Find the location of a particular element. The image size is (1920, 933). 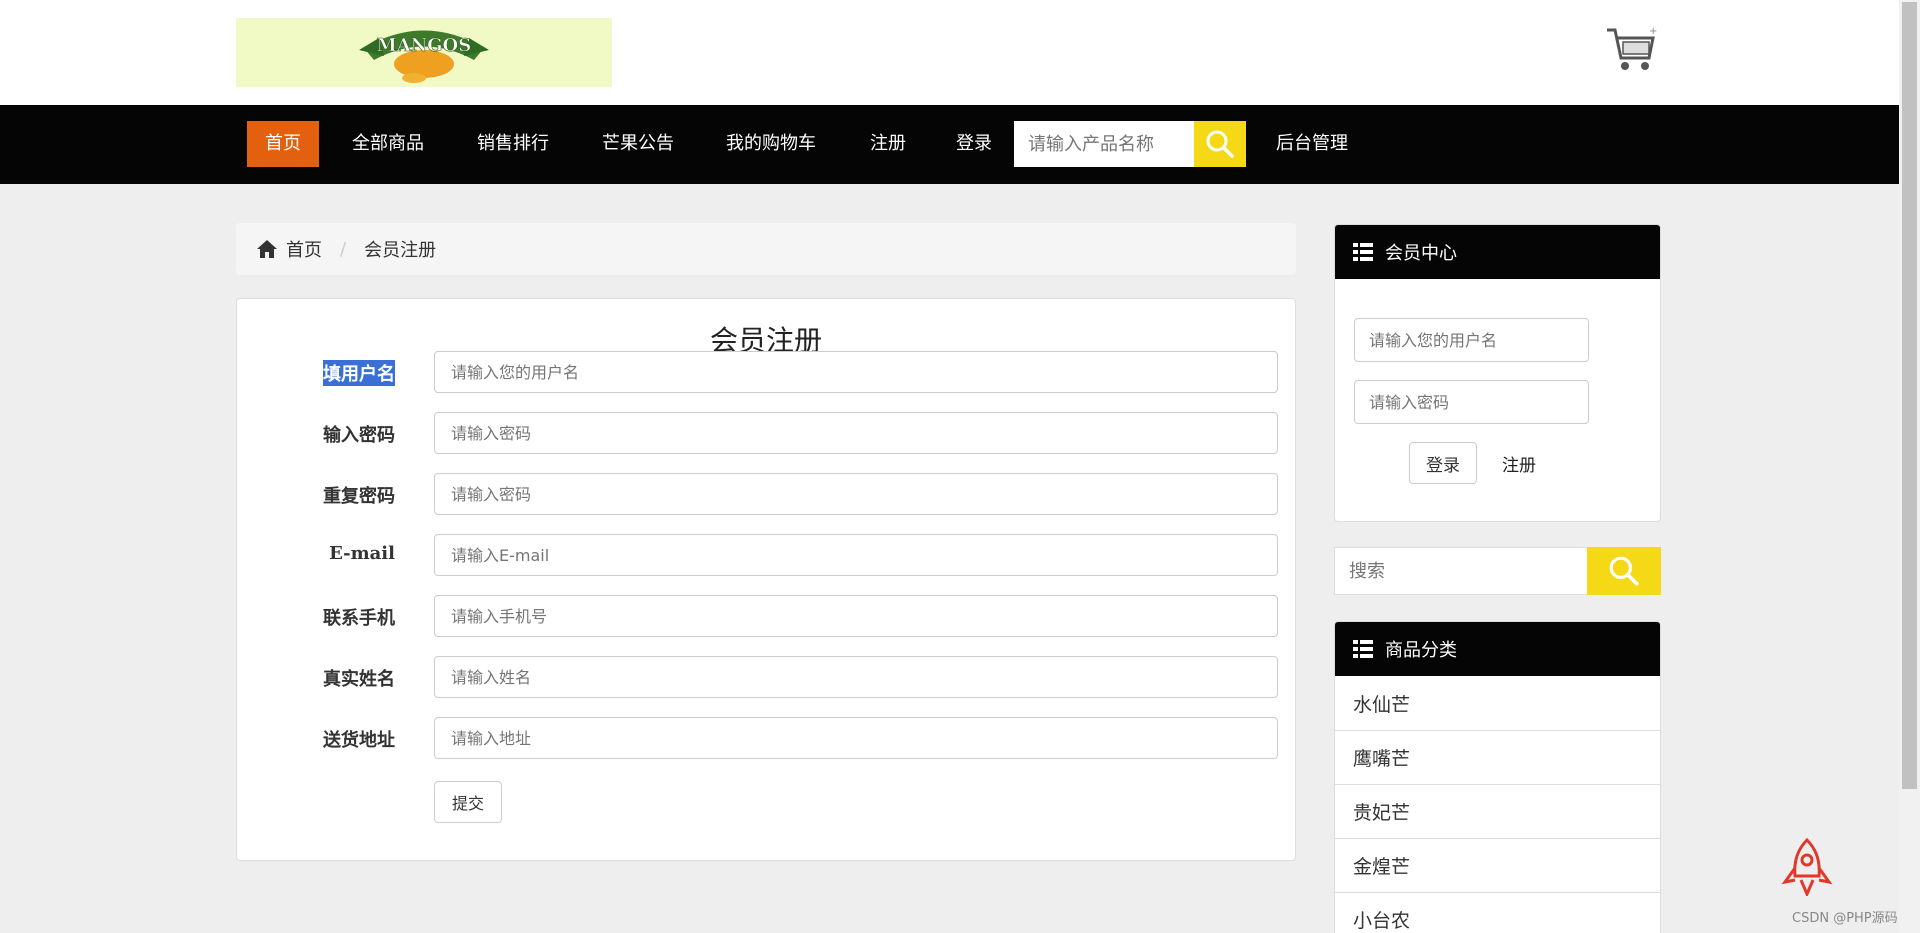

address-label: 送货地址 is located at coordinates (359, 740).